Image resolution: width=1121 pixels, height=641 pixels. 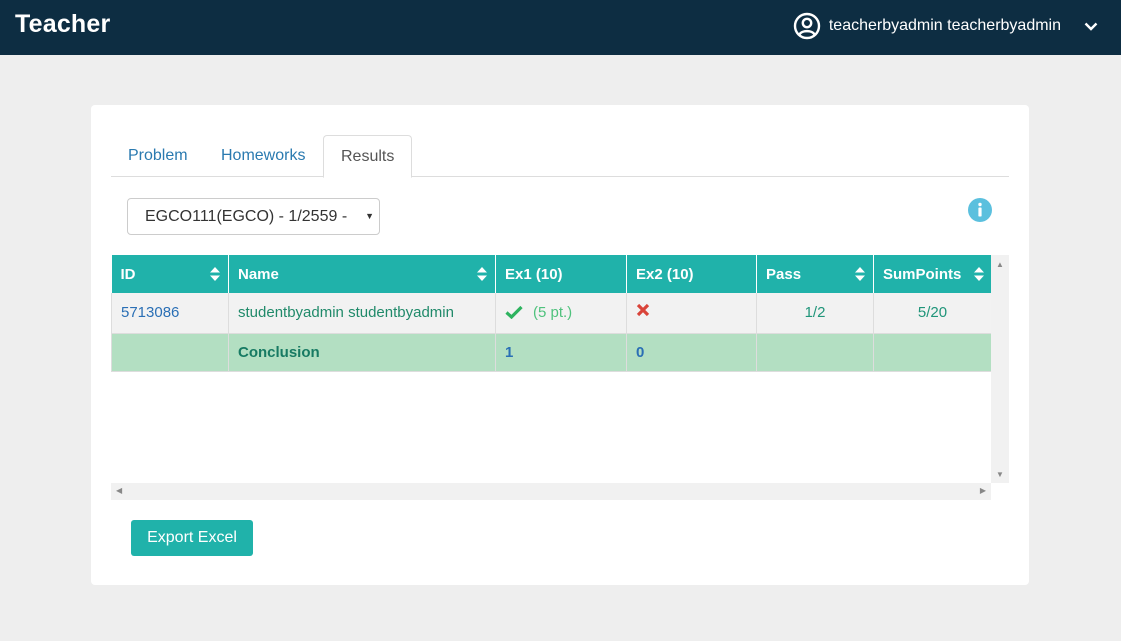 What do you see at coordinates (691, 274) in the screenshot?
I see `column-header-ex2: Ex2 (10)` at bounding box center [691, 274].